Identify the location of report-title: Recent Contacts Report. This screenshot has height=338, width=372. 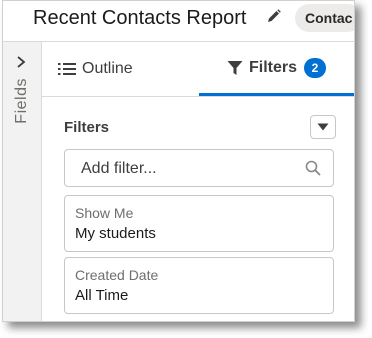
(140, 18).